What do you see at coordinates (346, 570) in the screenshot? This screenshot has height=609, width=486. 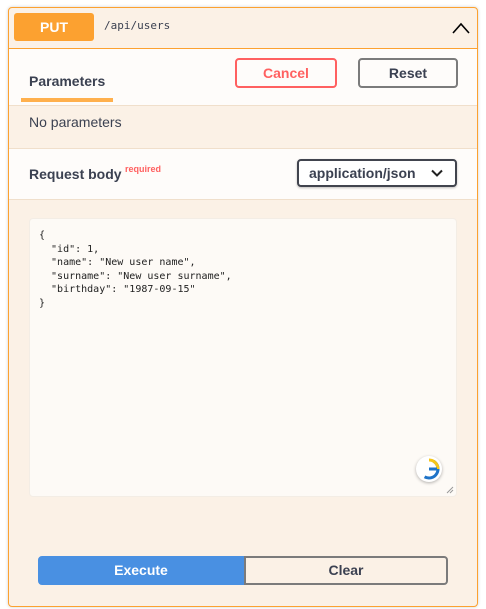 I see `clear-button: Clear` at bounding box center [346, 570].